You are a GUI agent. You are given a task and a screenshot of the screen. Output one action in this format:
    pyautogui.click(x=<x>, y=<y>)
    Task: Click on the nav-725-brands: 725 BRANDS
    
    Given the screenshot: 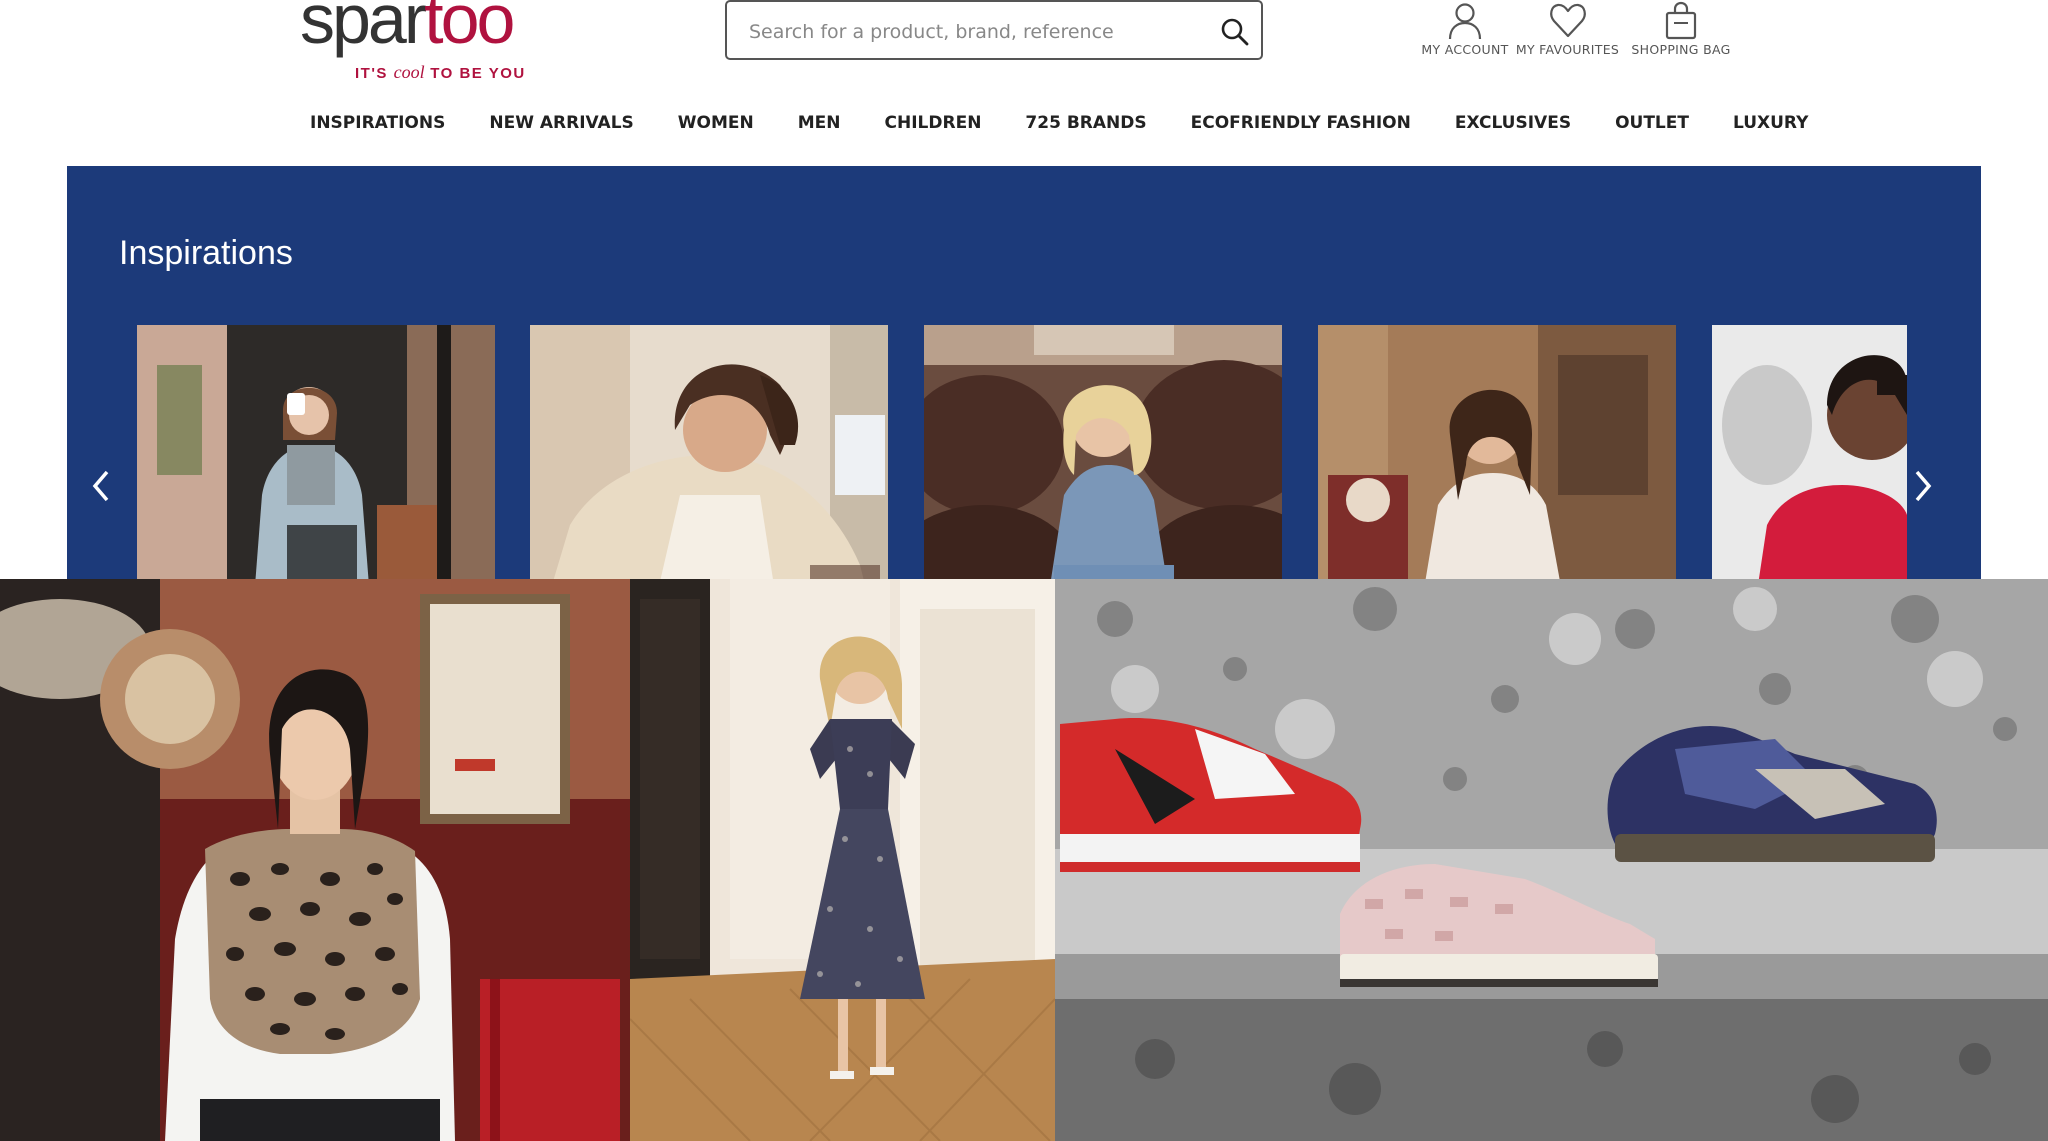 What is the action you would take?
    pyautogui.click(x=1085, y=123)
    